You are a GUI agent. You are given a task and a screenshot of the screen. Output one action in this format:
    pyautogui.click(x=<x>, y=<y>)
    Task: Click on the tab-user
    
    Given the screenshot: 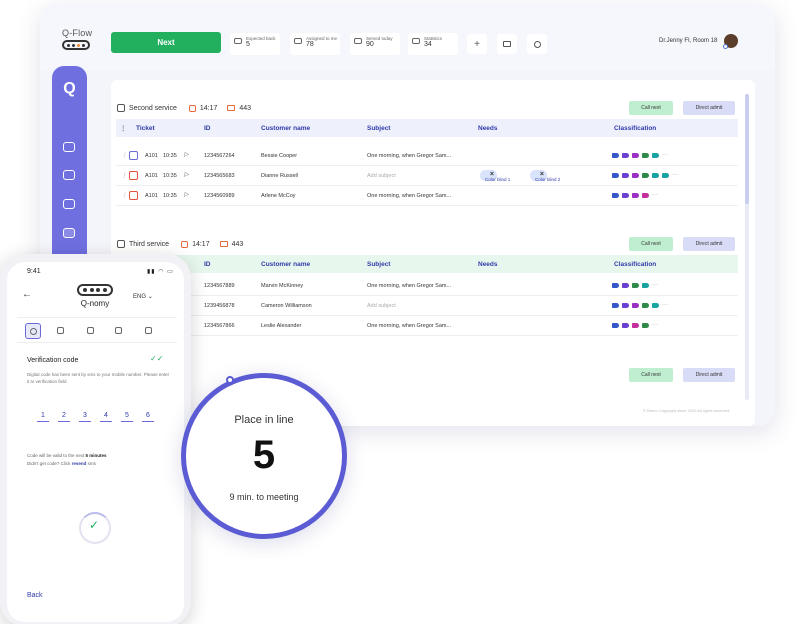 What is the action you would take?
    pyautogui.click(x=33, y=331)
    